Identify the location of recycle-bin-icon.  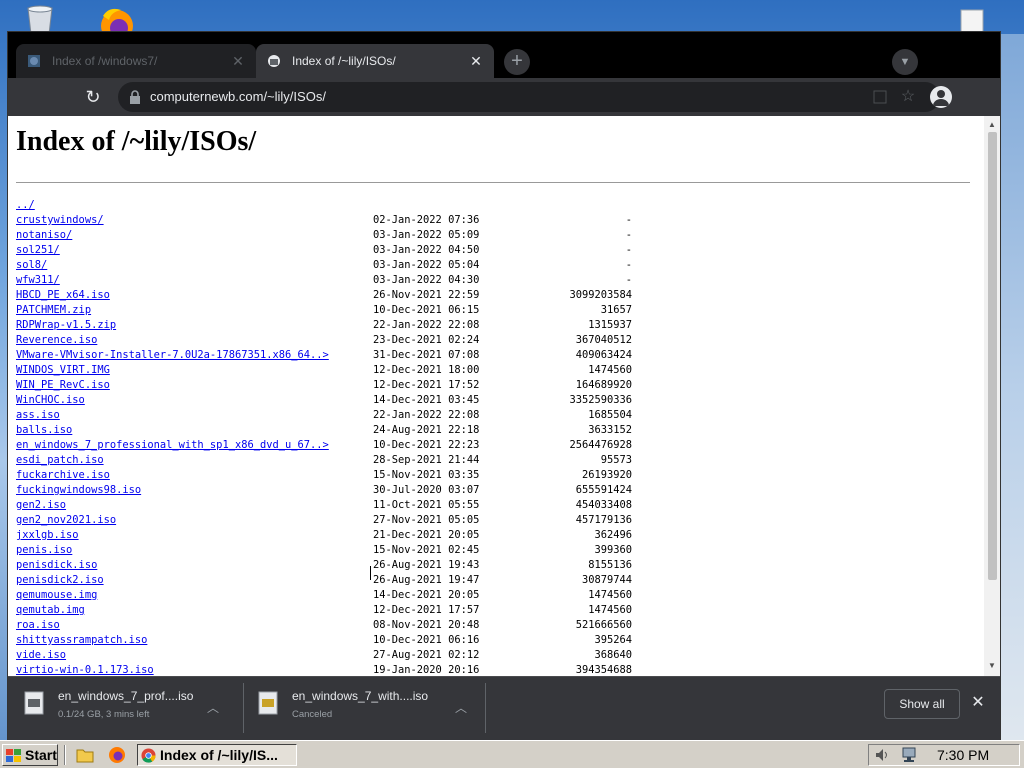
(40, 19).